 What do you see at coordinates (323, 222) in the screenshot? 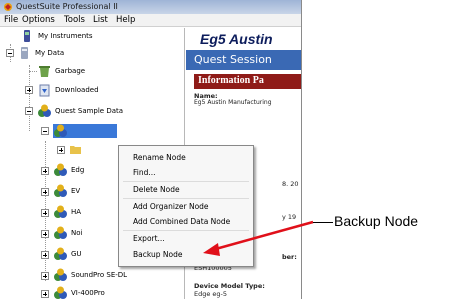
I see `callout-leader-line` at bounding box center [323, 222].